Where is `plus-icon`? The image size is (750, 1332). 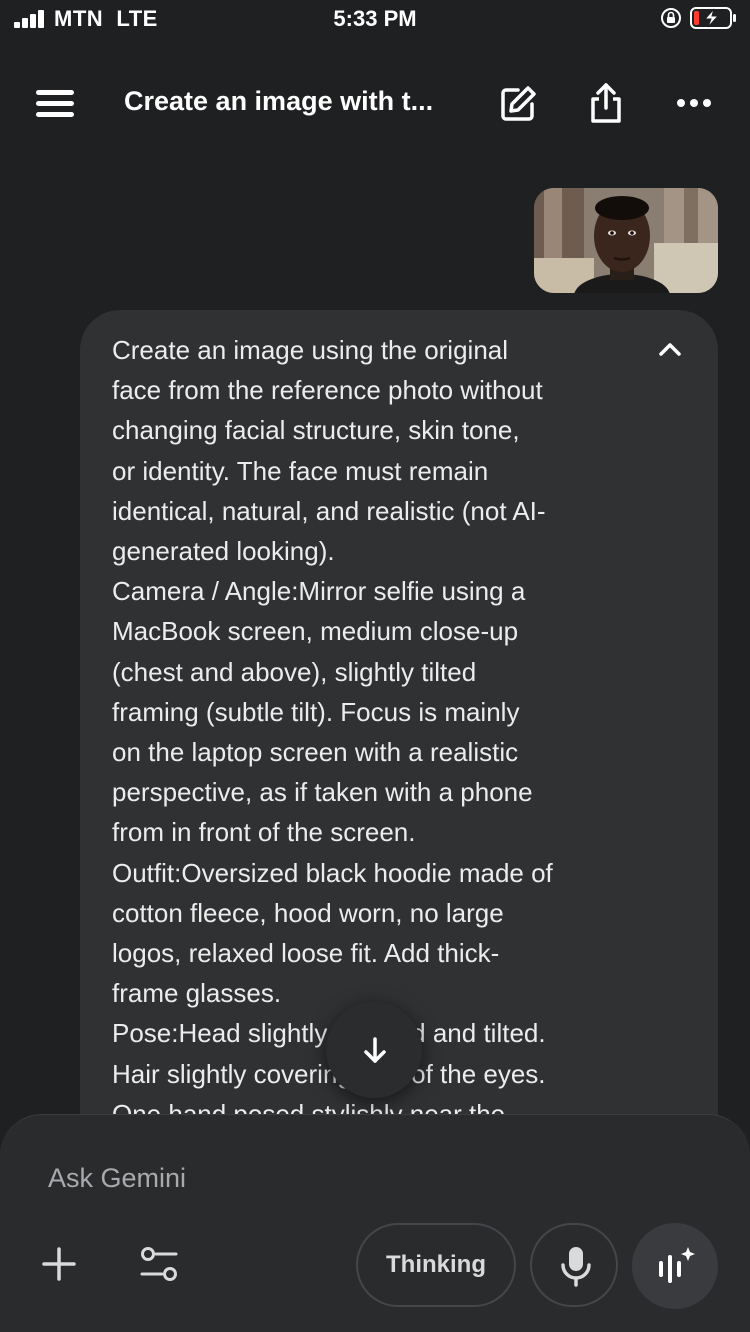
plus-icon is located at coordinates (59, 1264).